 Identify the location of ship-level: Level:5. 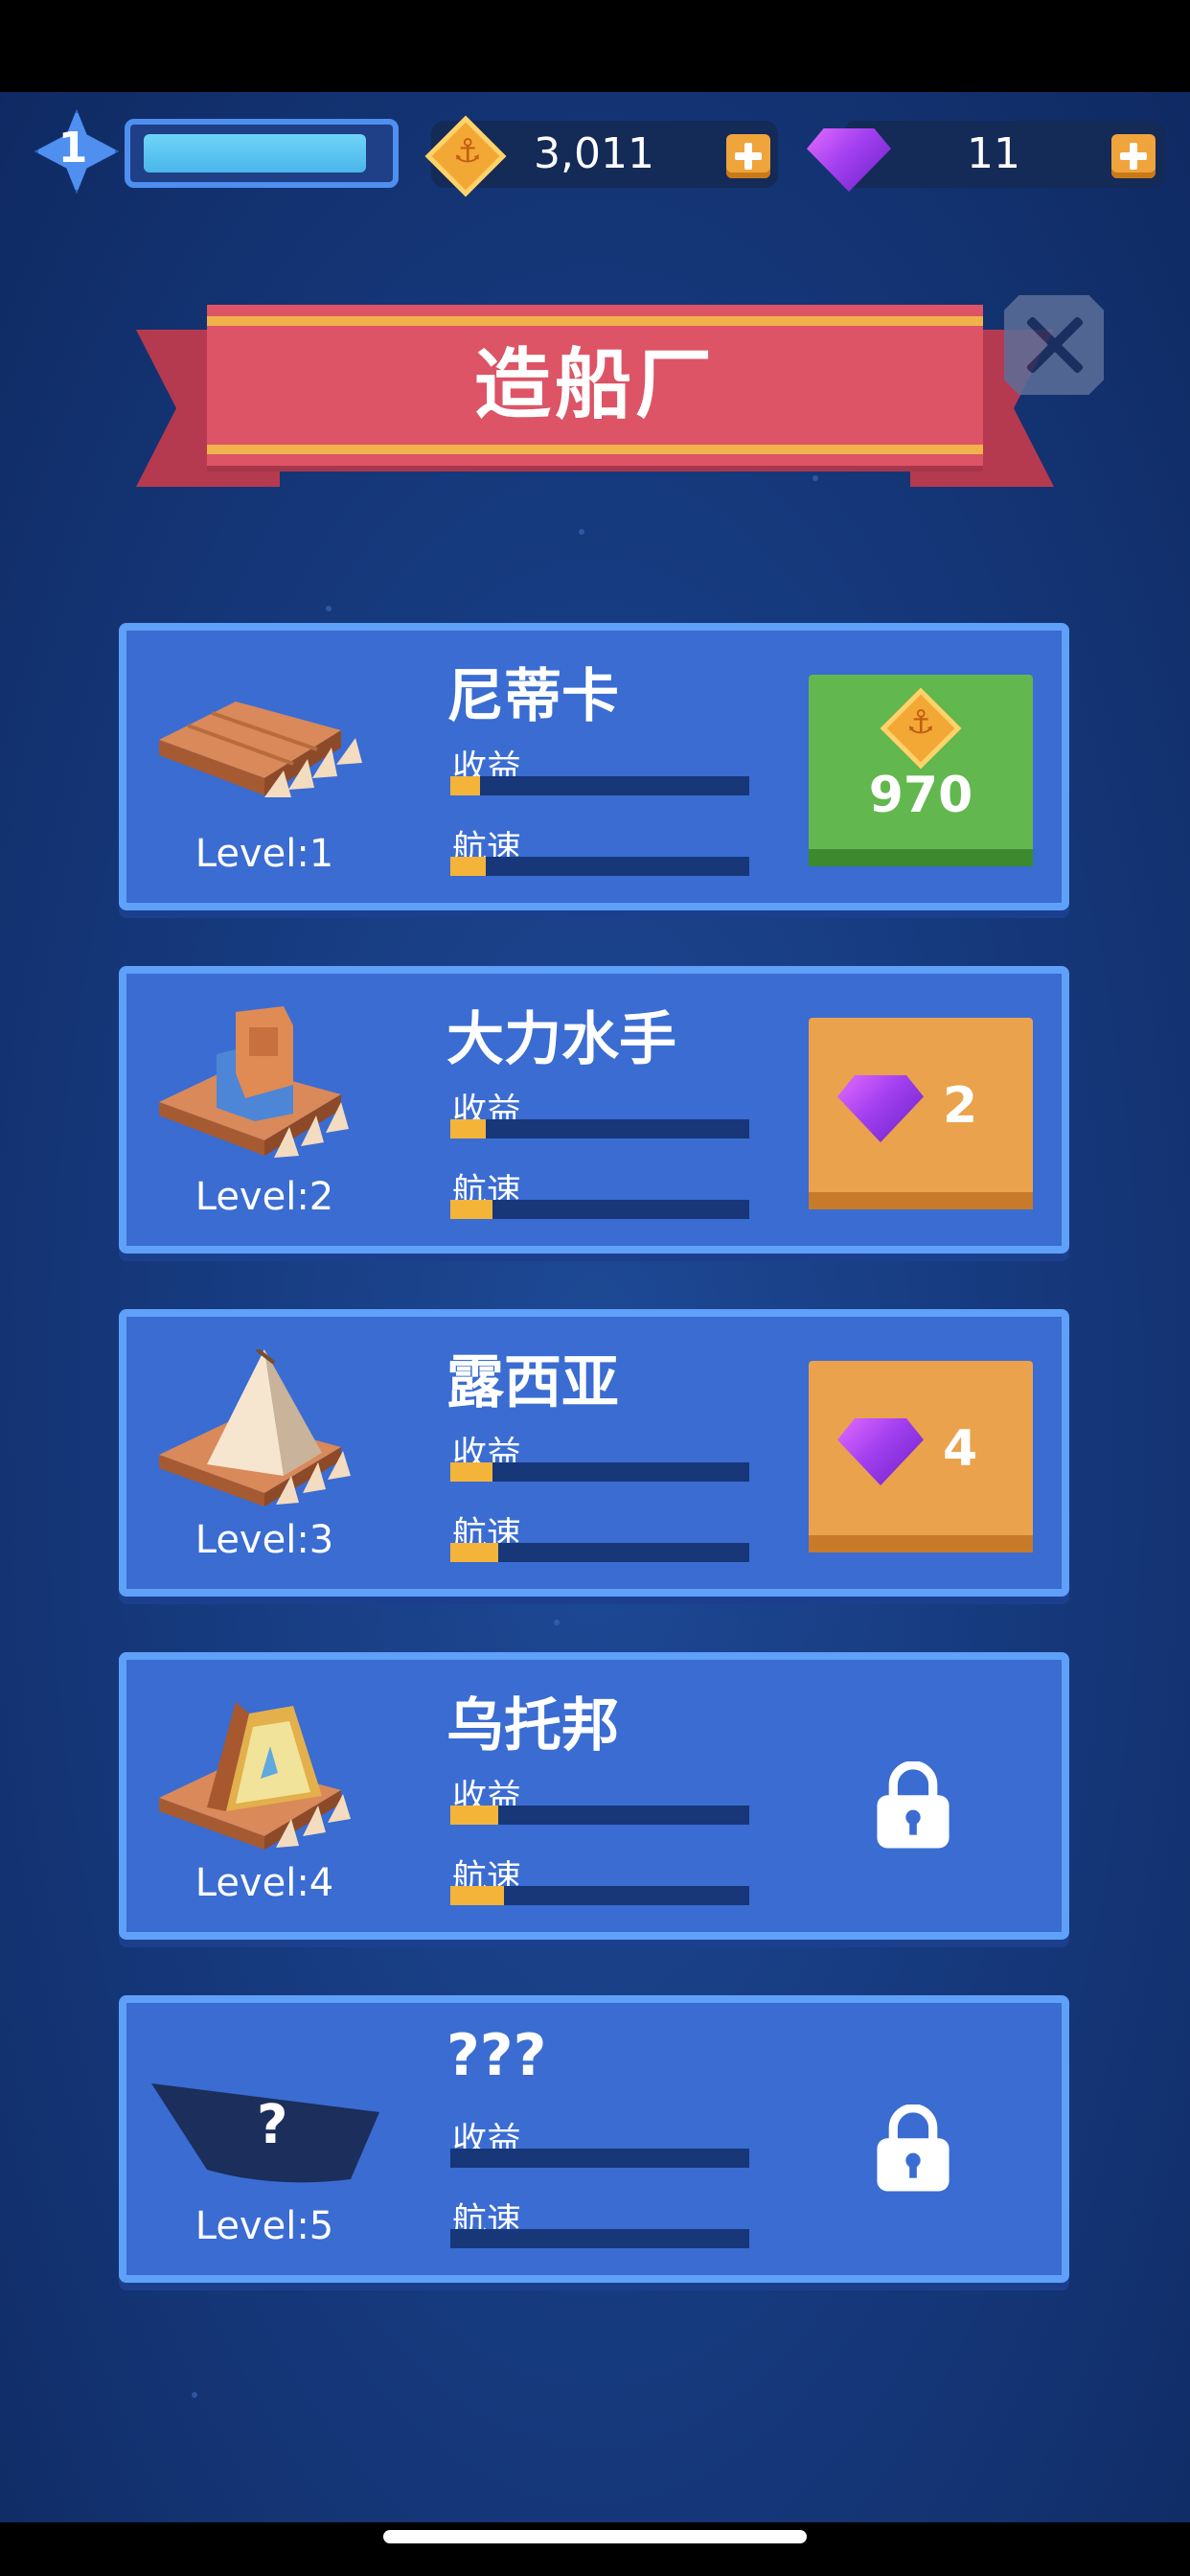
(264, 2226).